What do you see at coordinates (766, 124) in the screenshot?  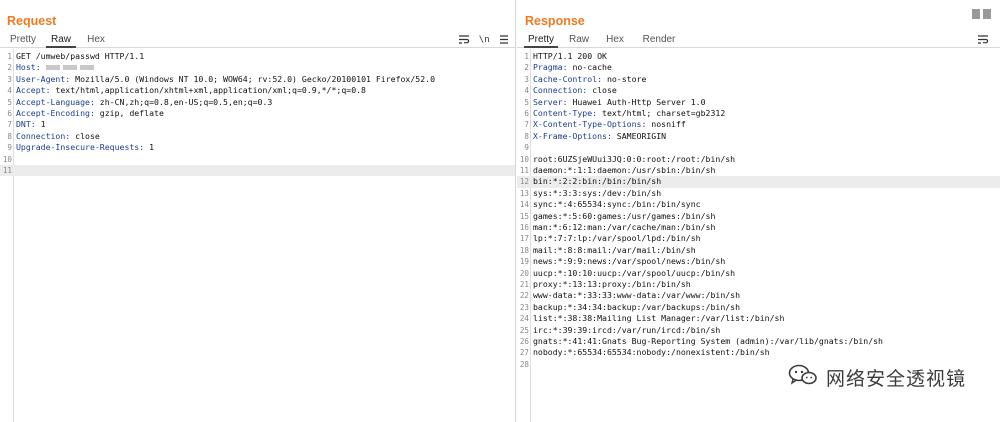 I see `response-line-text: X-Content-Type-Options: nosniff` at bounding box center [766, 124].